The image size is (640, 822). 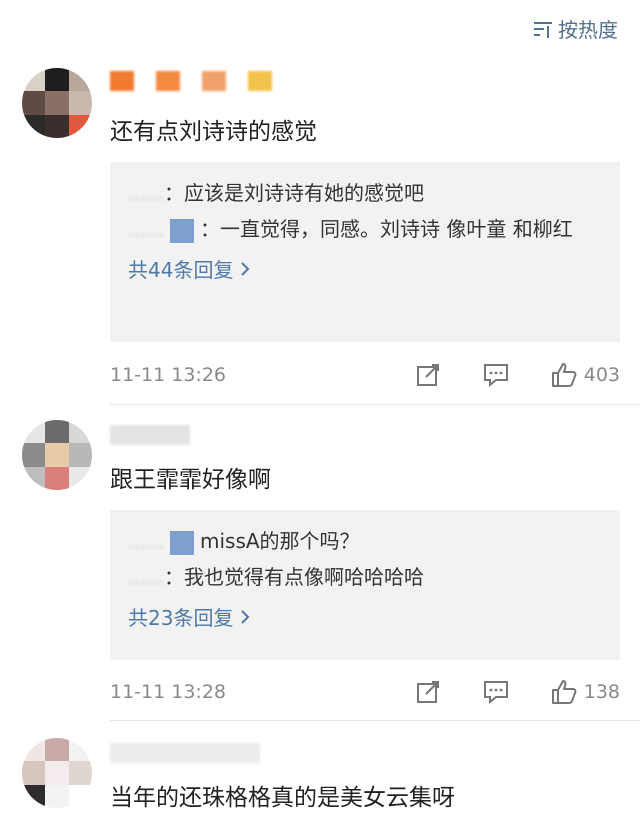 I want to click on sort-label: 按热度, so click(x=588, y=30).